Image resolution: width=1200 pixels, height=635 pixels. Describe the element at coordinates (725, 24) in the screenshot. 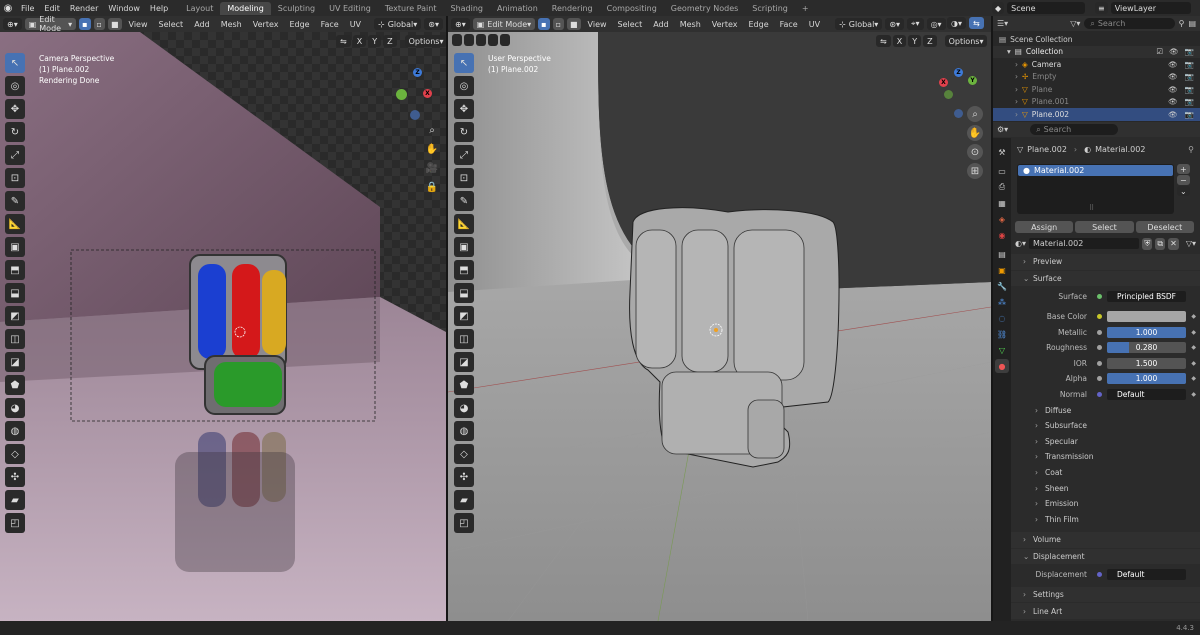

I see `menu-vertex: Vertex` at that location.